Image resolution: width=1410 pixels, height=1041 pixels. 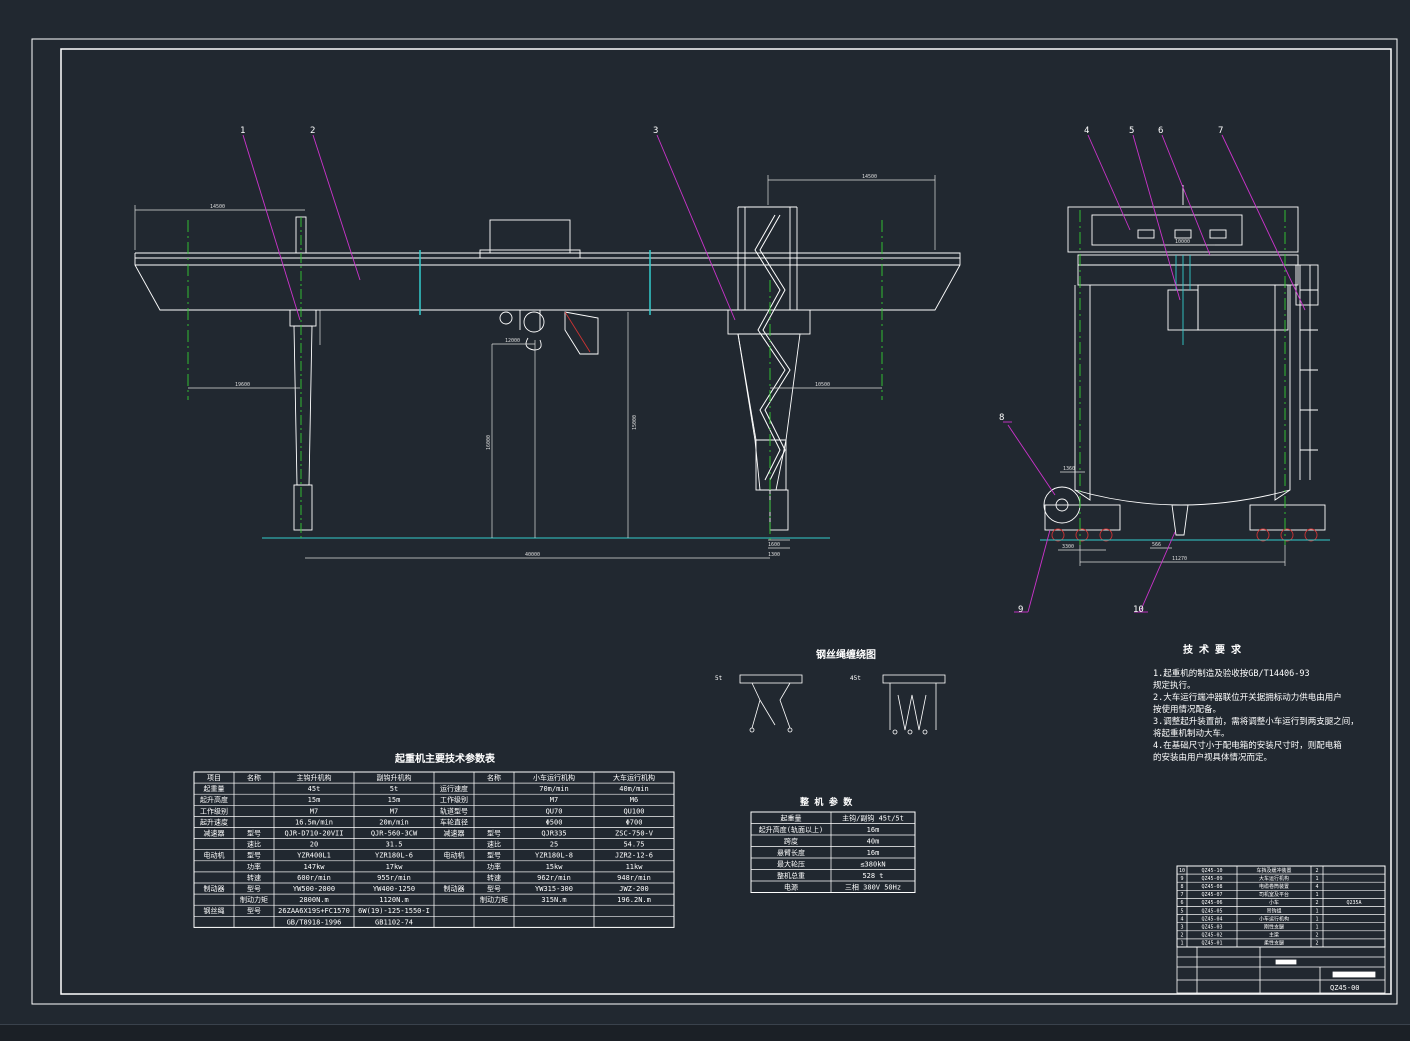 What do you see at coordinates (1126, 400) in the screenshot?
I see `side-dim-texts: 11270 10000 3300 1360 566` at bounding box center [1126, 400].